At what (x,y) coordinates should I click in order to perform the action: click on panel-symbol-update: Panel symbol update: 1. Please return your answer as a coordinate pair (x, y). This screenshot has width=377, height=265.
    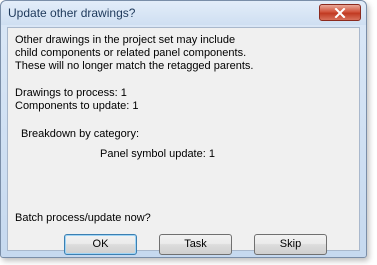
    Looking at the image, I should click on (157, 154).